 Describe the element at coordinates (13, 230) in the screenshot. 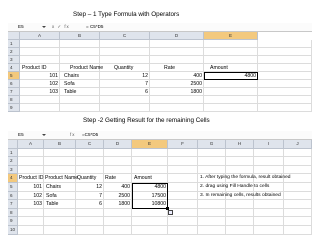

I see `row-header-10: 10` at that location.